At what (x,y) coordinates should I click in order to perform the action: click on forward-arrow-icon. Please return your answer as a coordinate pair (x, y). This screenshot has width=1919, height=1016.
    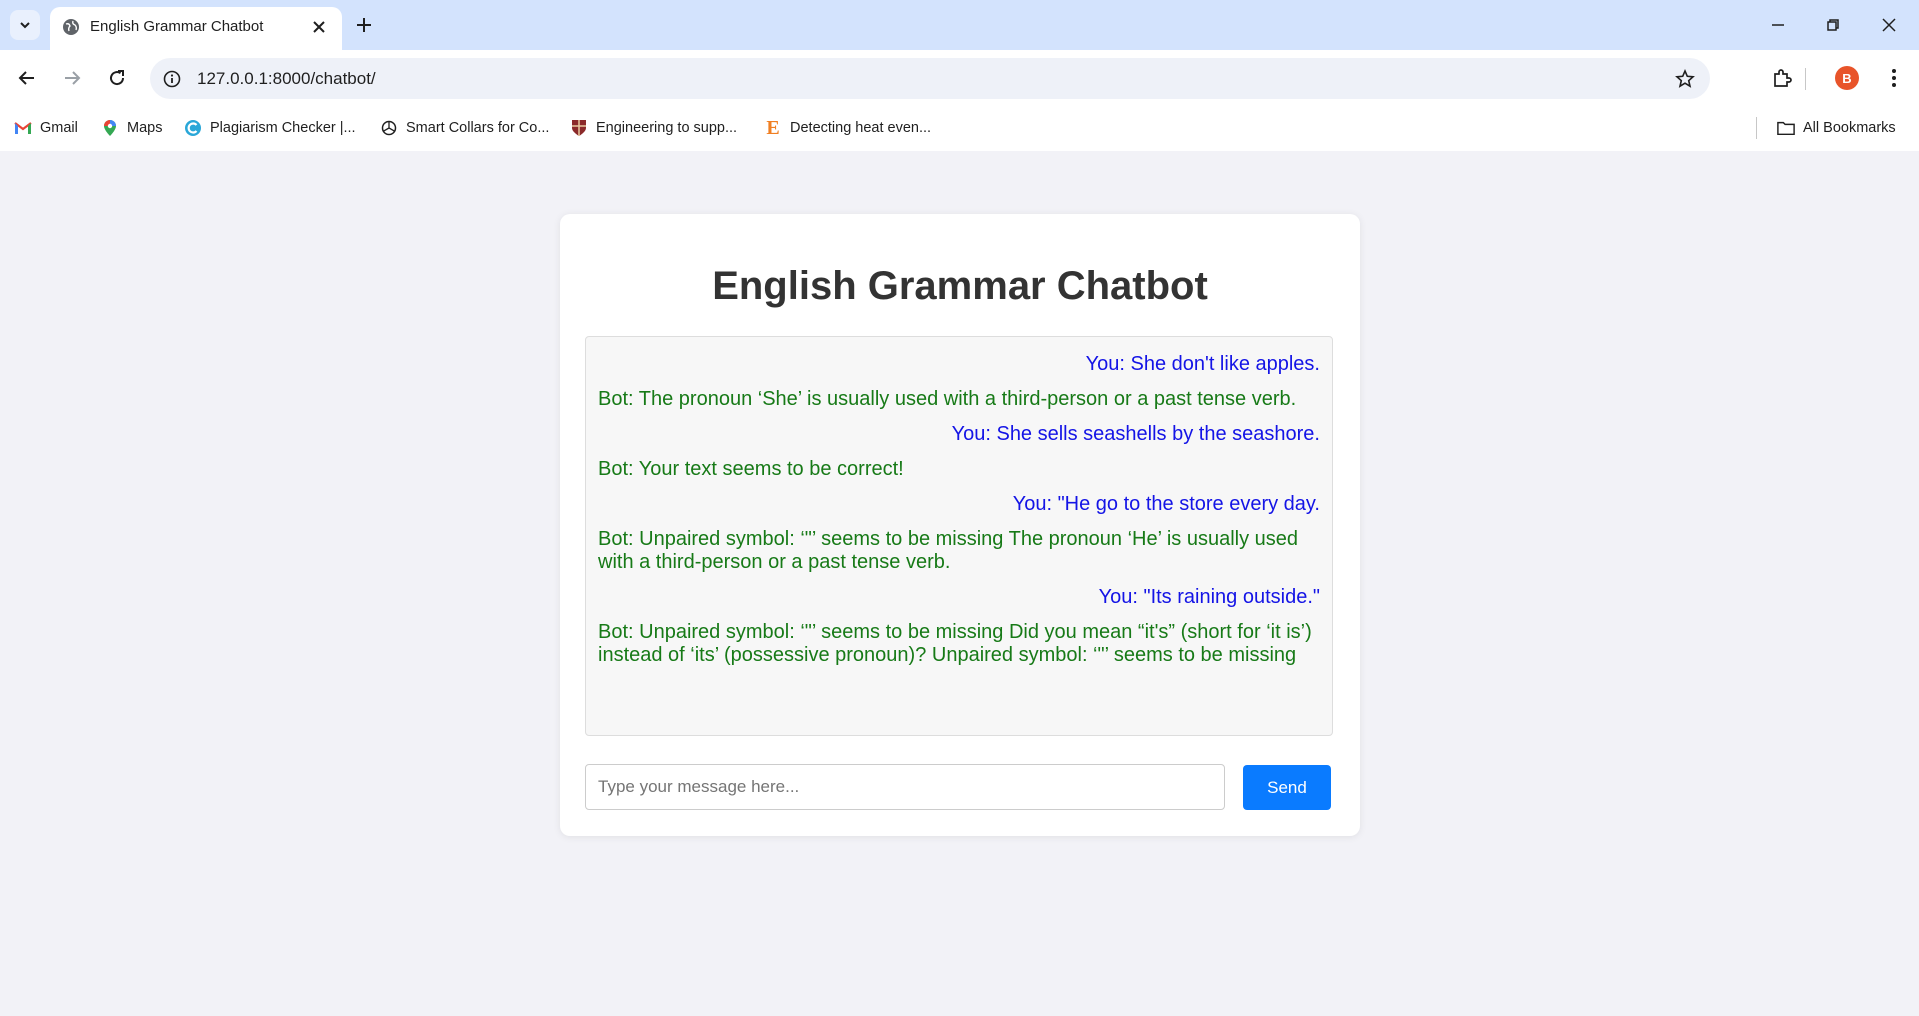
    Looking at the image, I should click on (72, 78).